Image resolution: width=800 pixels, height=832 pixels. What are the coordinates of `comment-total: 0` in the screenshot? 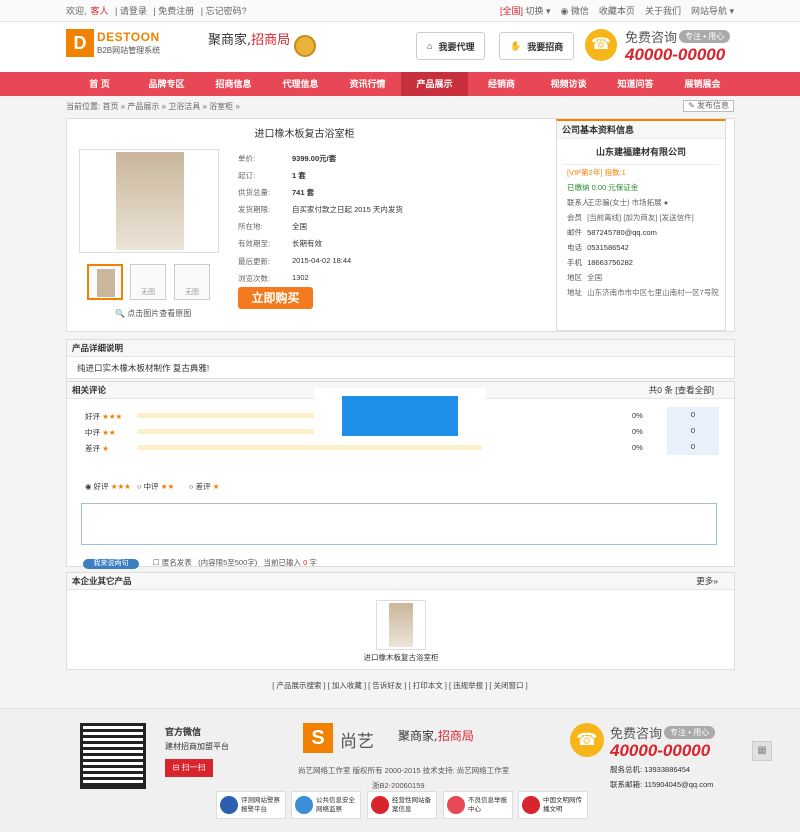 It's located at (659, 390).